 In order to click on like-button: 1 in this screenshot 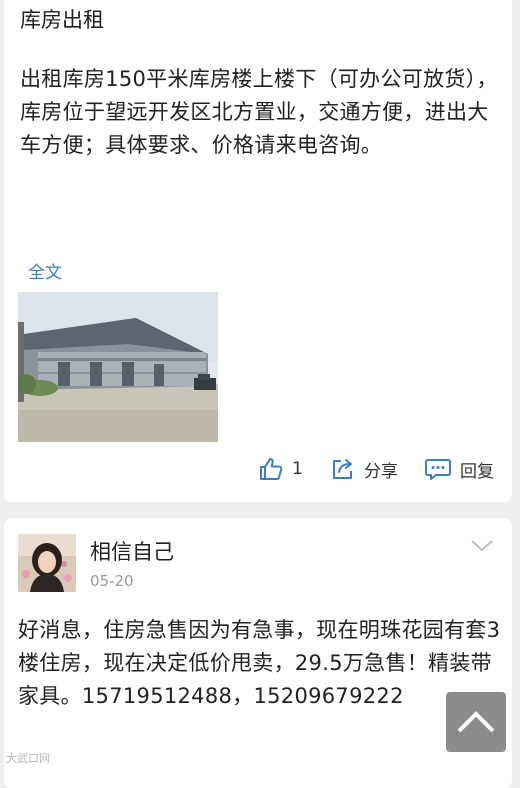, I will do `click(280, 469)`.